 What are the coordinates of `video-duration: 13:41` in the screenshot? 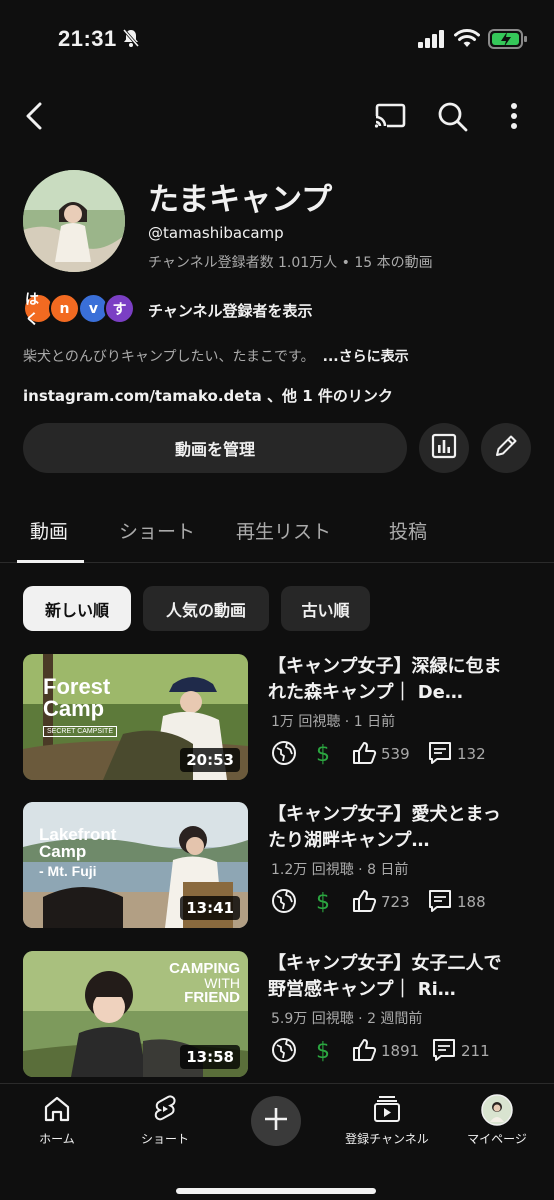 It's located at (210, 908).